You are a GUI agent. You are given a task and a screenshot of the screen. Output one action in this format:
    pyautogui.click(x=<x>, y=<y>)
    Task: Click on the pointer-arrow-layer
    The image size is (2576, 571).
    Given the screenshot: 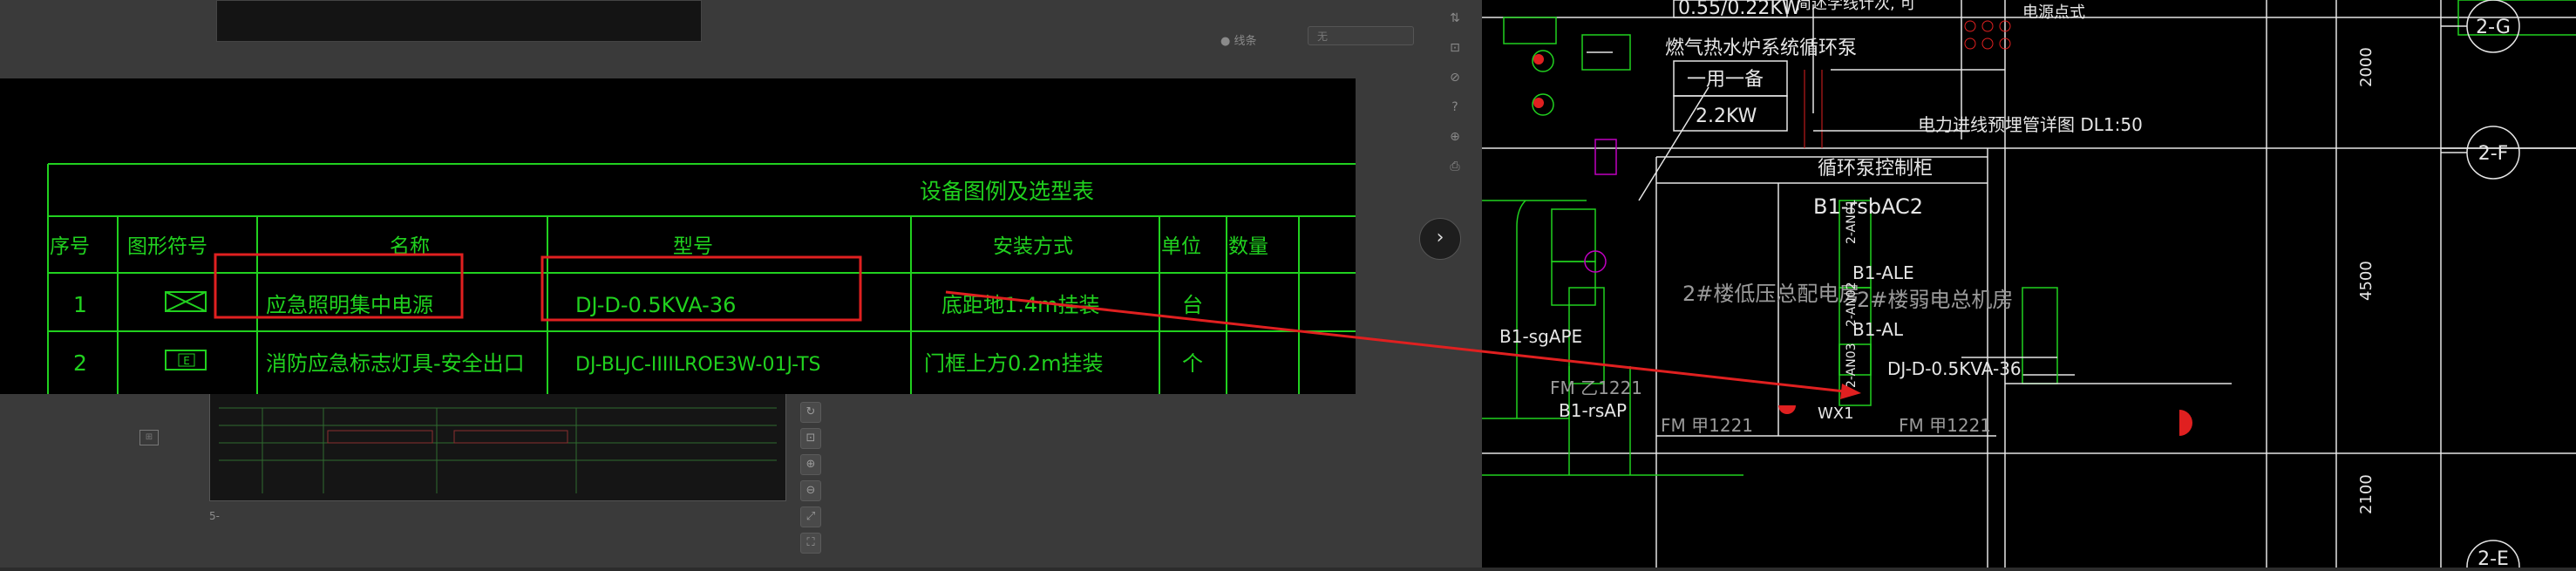 What is the action you would take?
    pyautogui.click(x=1403, y=344)
    